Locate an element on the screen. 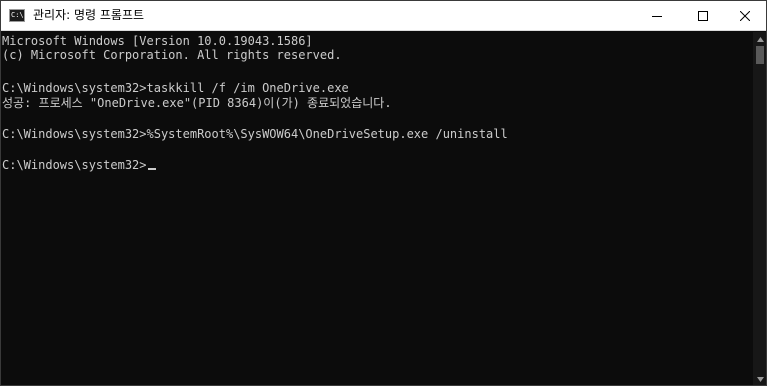  scroll-up-button is located at coordinates (759, 39).